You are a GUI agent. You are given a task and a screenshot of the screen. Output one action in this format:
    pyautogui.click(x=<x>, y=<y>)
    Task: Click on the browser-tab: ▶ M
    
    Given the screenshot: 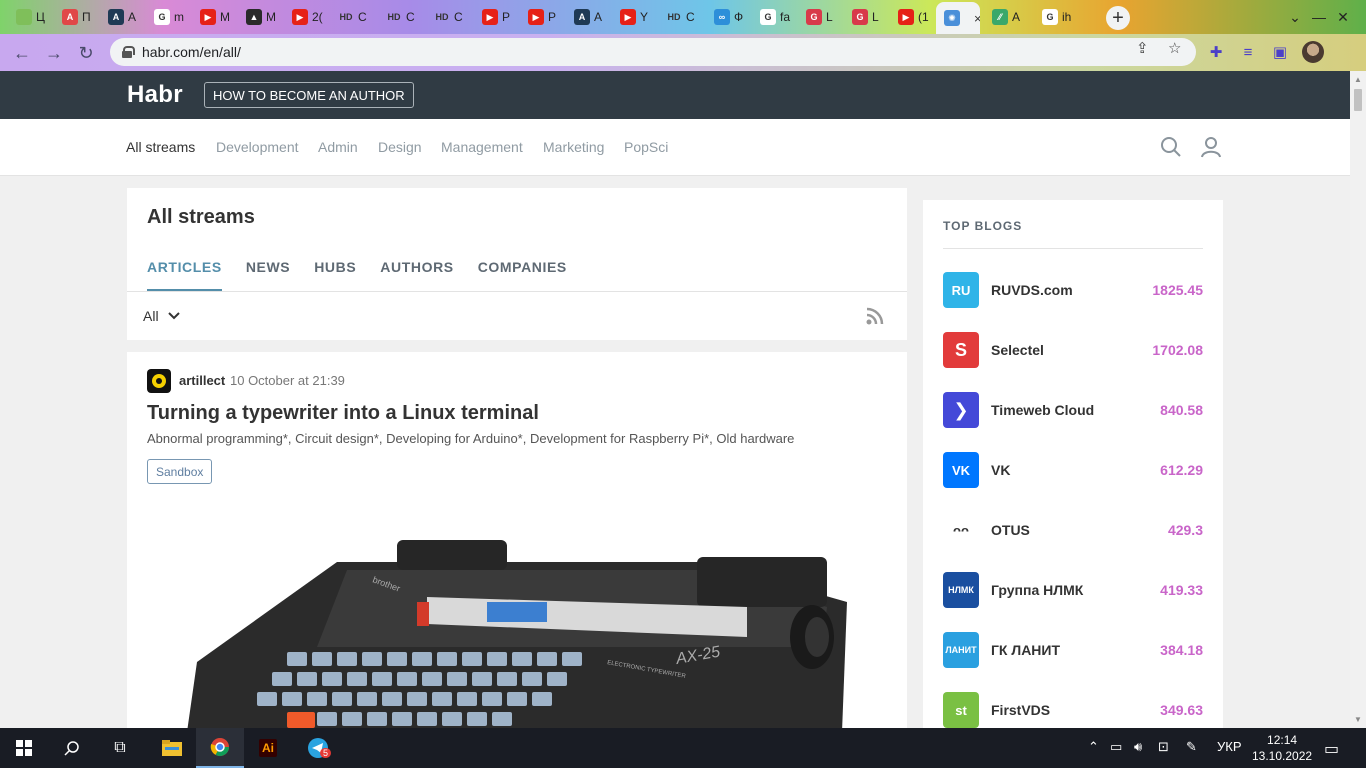 What is the action you would take?
    pyautogui.click(x=215, y=17)
    